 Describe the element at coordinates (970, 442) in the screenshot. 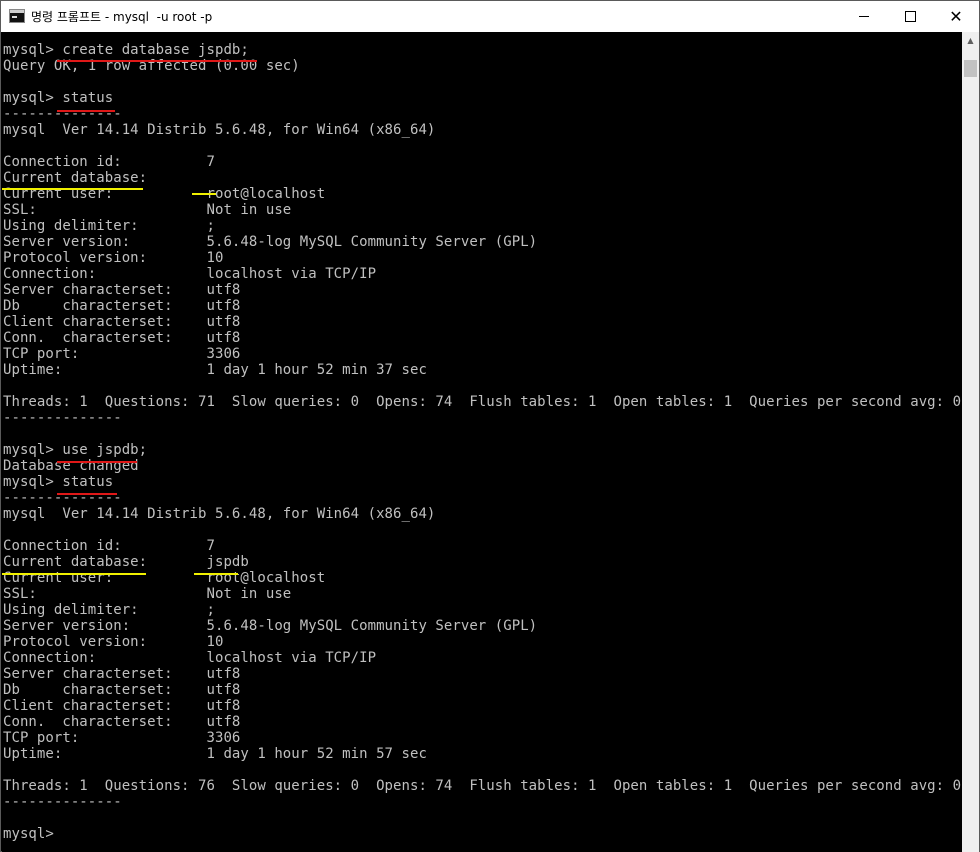

I see `vertical-scrollbar: ▲` at that location.